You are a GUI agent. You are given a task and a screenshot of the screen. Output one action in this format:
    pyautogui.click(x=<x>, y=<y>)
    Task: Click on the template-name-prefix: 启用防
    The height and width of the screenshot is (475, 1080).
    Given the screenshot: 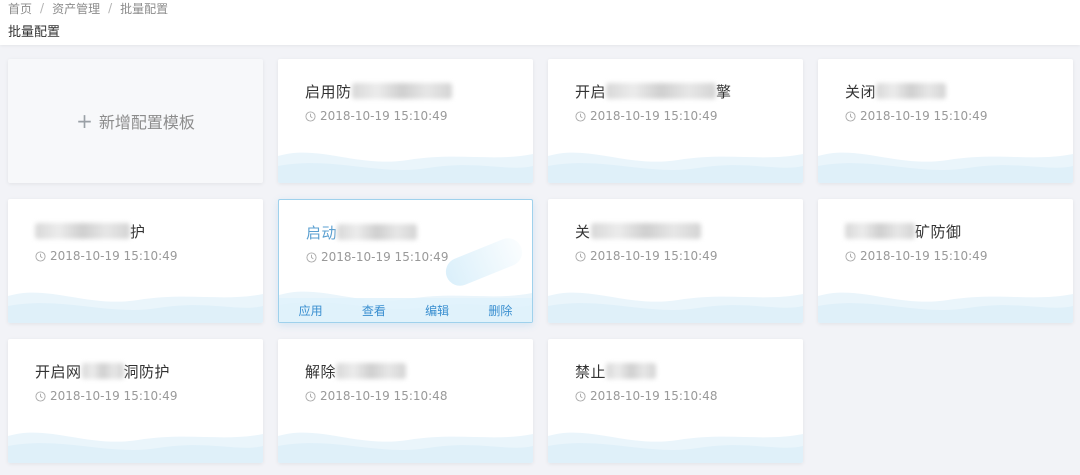 What is the action you would take?
    pyautogui.click(x=328, y=92)
    